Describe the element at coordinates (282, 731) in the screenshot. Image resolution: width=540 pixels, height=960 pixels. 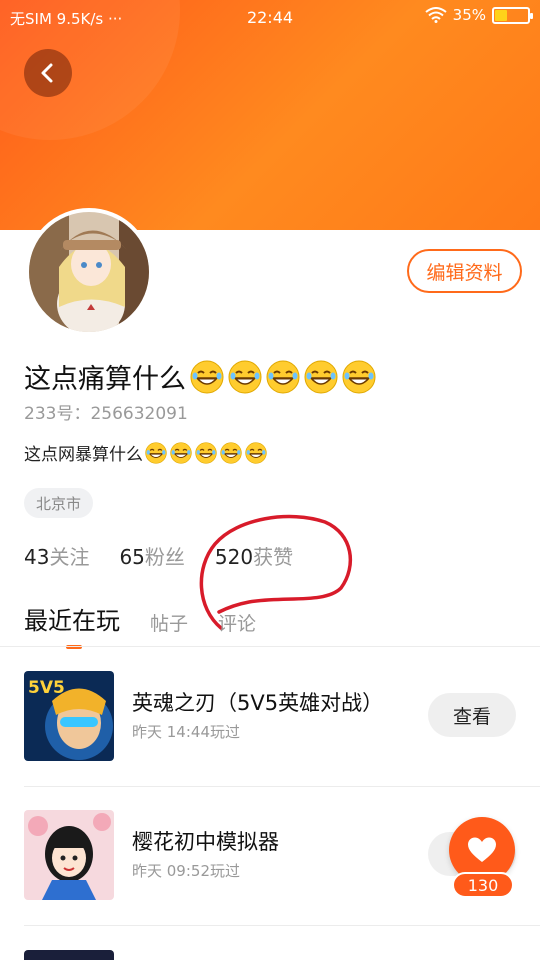
I see `game-item: 5V5 英魂之刃（5V5英雄对战） 昨天 14:44玩过 查看` at that location.